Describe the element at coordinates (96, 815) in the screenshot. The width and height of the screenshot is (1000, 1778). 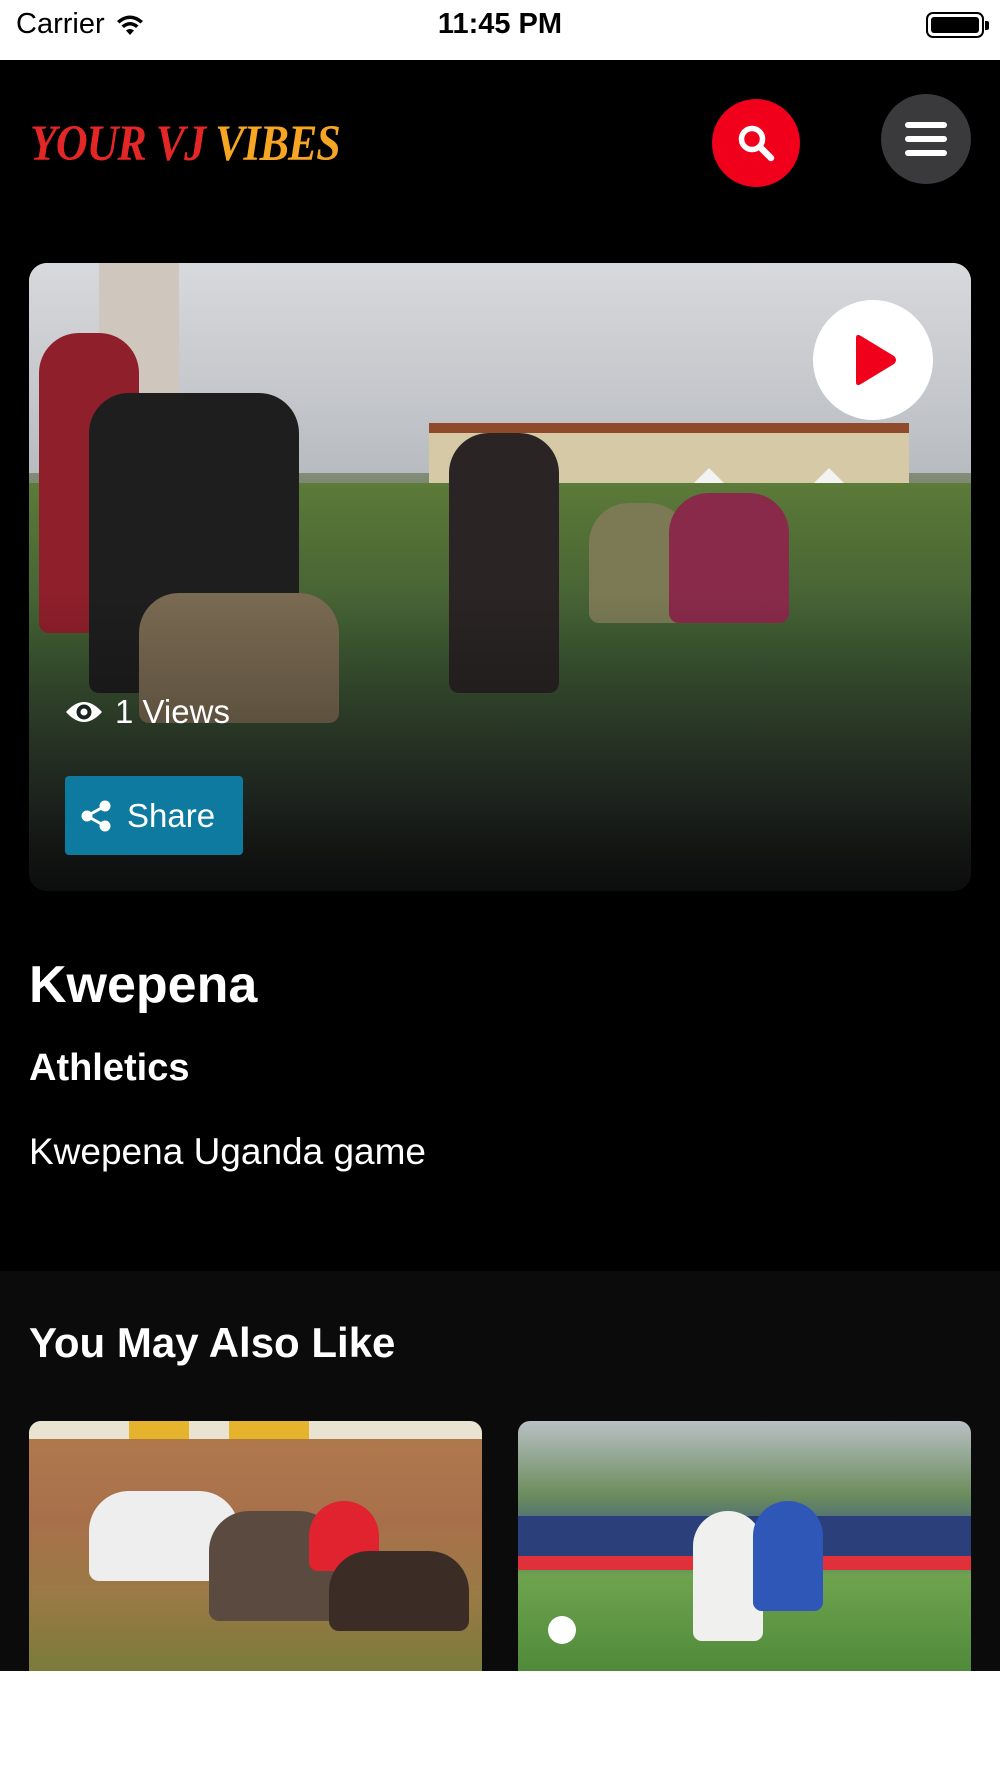
I see `share-icon` at that location.